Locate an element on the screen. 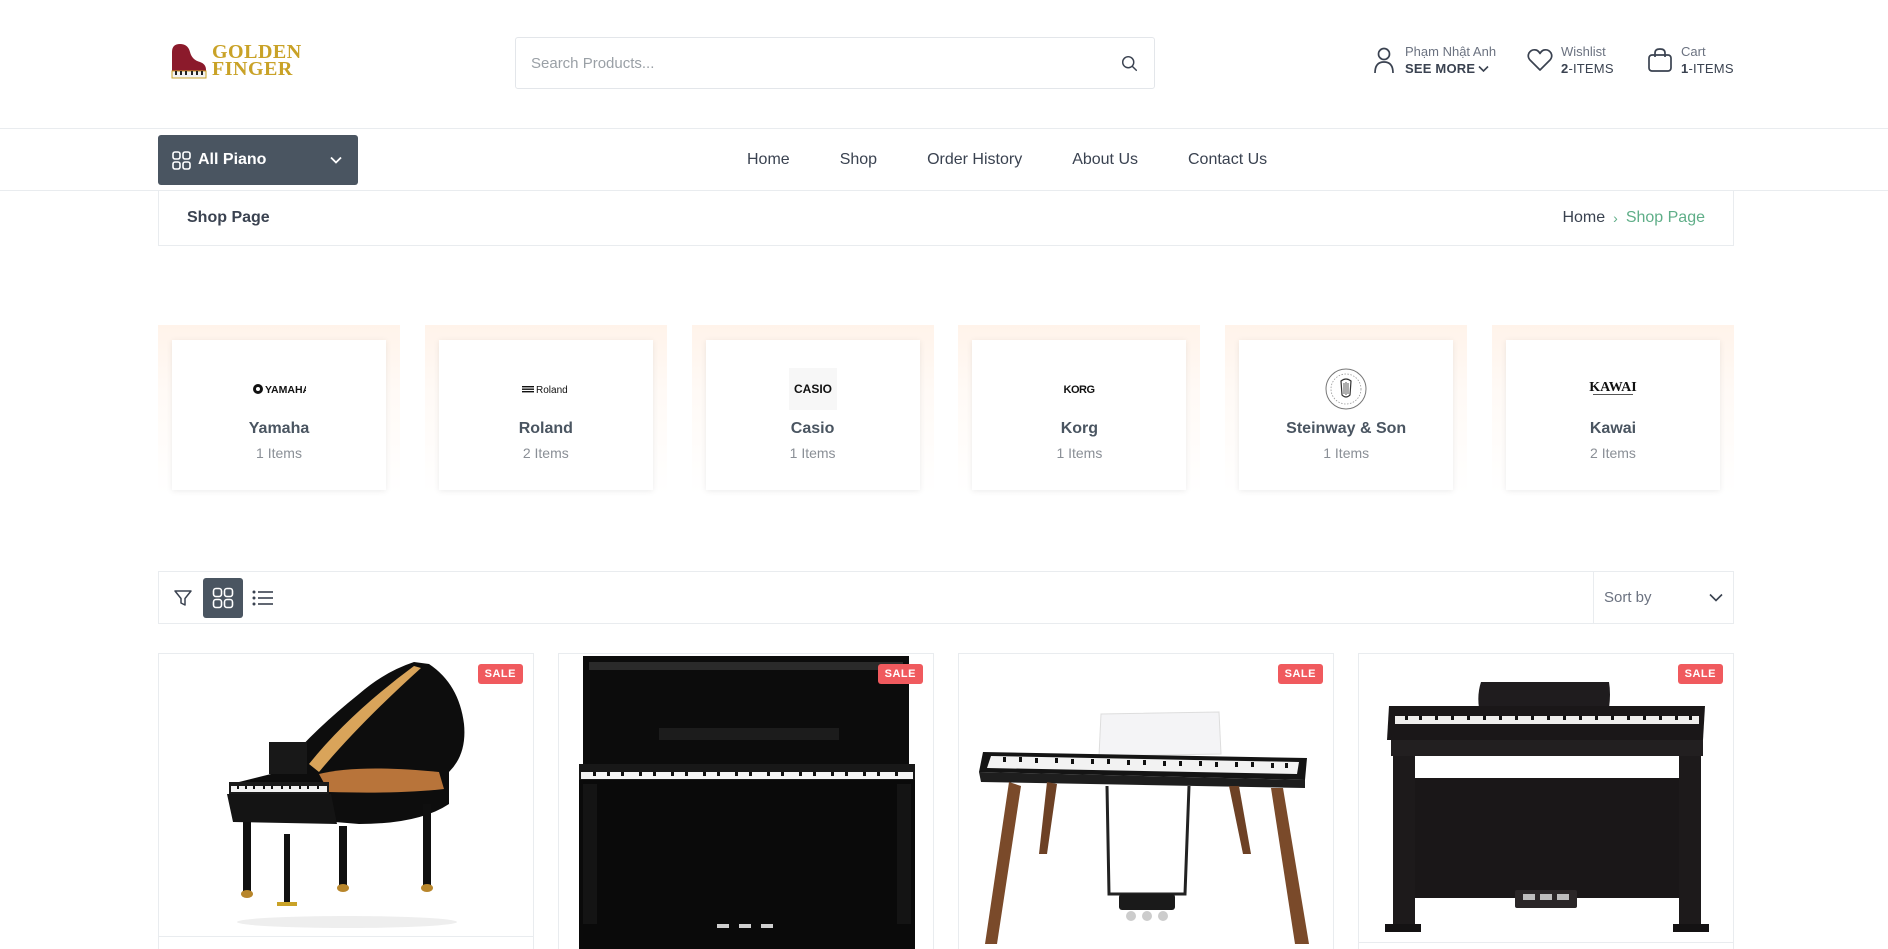 This screenshot has height=949, width=1888. nav-item-order-history: Order History is located at coordinates (974, 160).